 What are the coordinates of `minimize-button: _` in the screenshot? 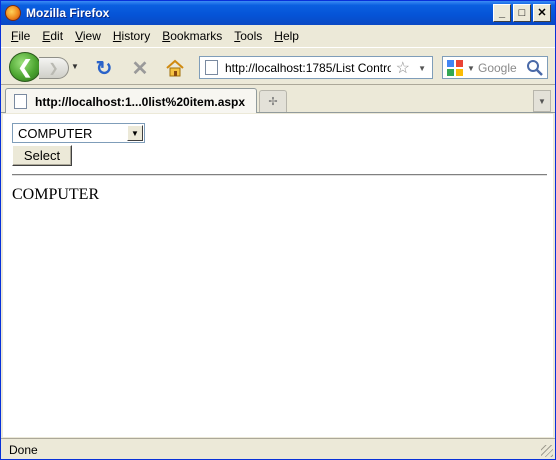 It's located at (502, 13).